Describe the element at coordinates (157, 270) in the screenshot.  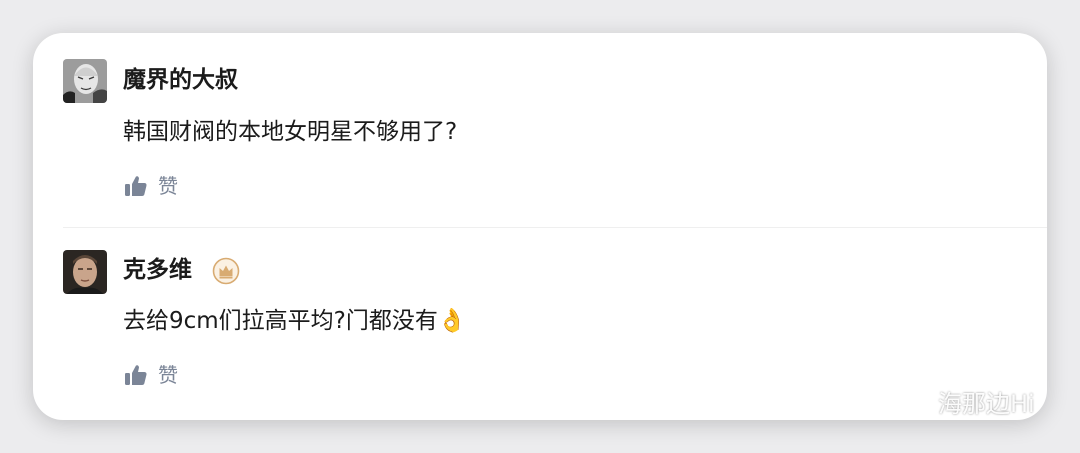
I see `comment-username: 克多维` at that location.